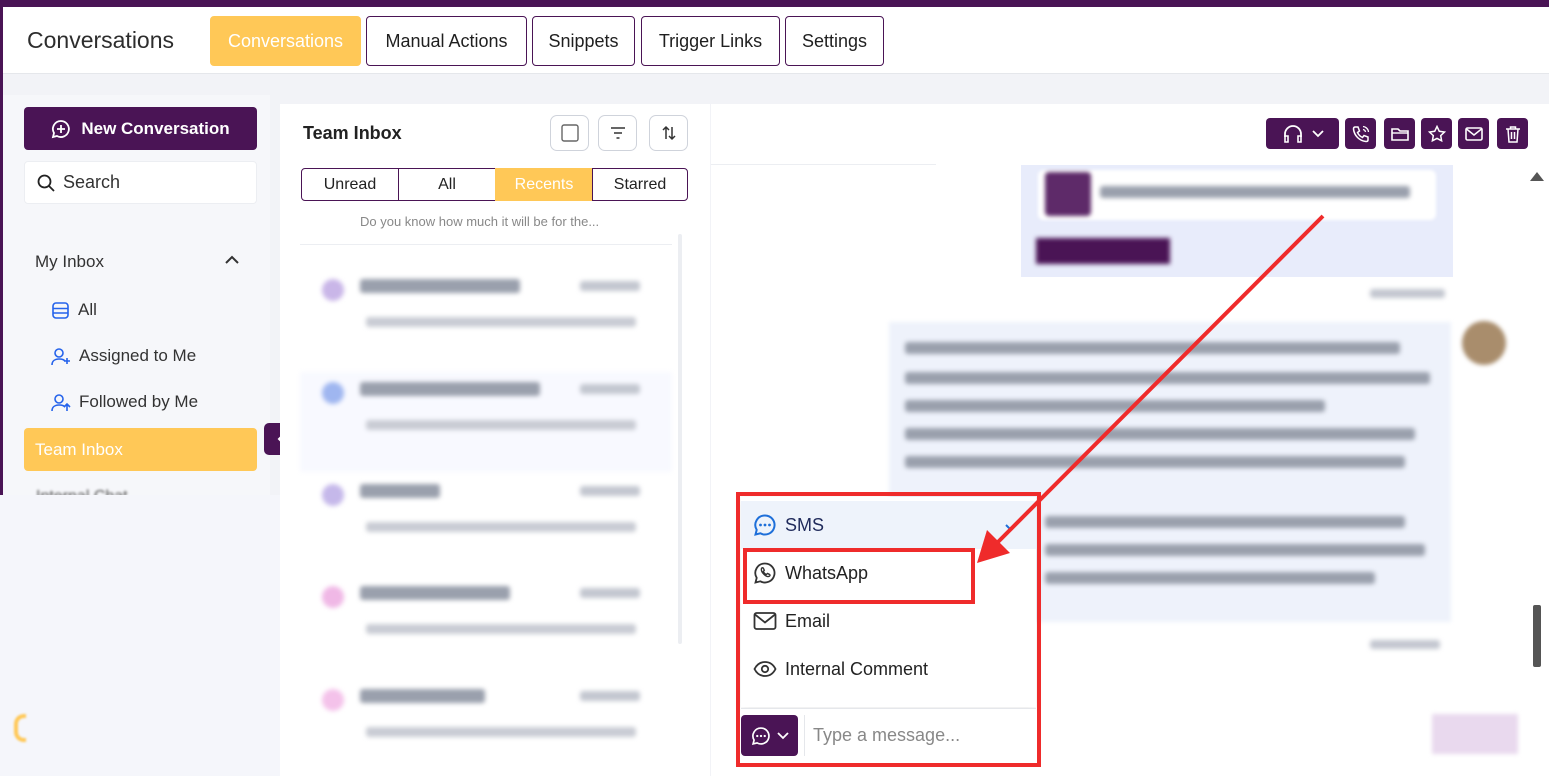 The width and height of the screenshot is (1549, 776). Describe the element at coordinates (155, 128) in the screenshot. I see `new-conversation-label: New Conversation` at that location.